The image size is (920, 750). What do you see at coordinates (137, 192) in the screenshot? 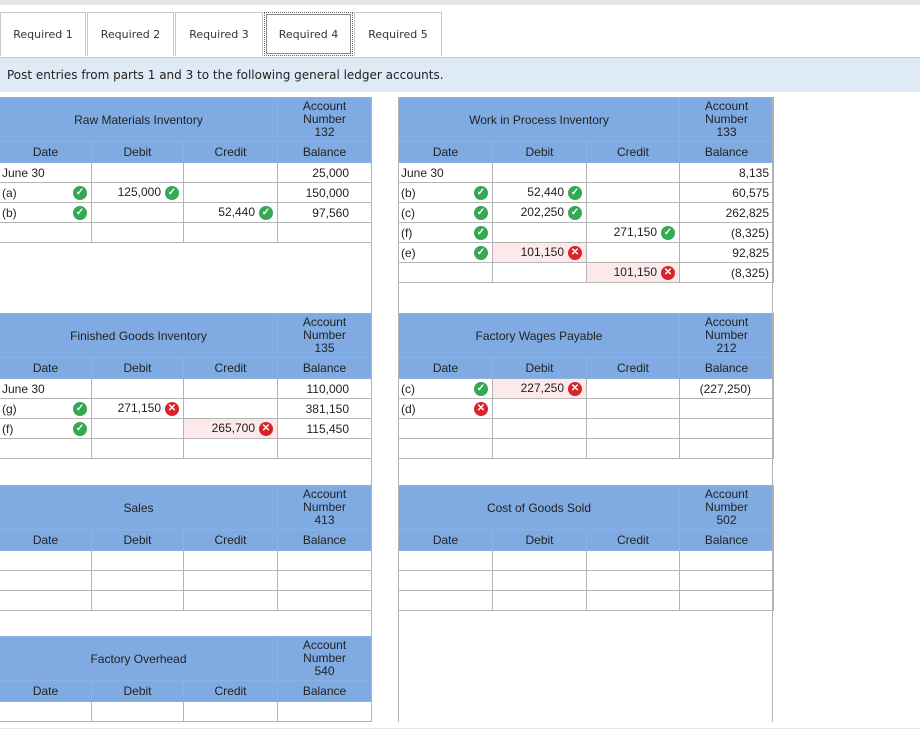
I see `debit-cell: 125,000 ✓` at bounding box center [137, 192].